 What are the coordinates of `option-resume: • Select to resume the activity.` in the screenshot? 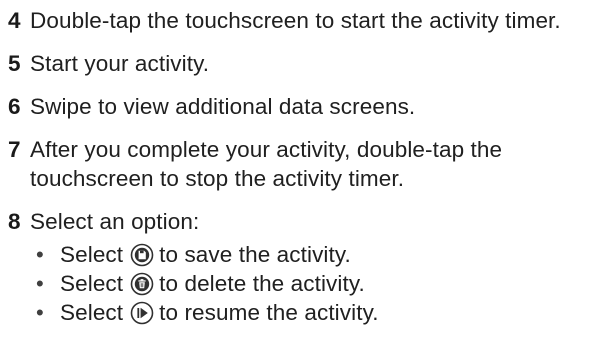 It's located at (316, 312).